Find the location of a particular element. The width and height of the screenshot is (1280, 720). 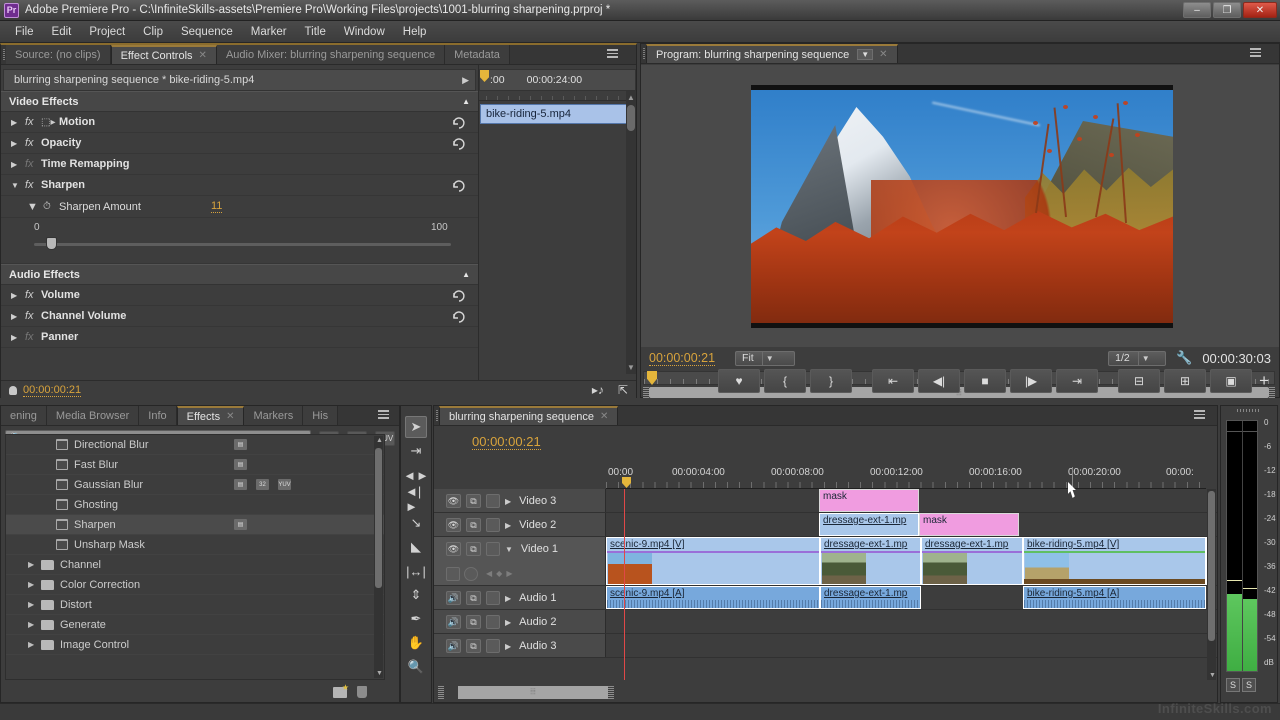

extract-button: ⊞ is located at coordinates (1185, 381).